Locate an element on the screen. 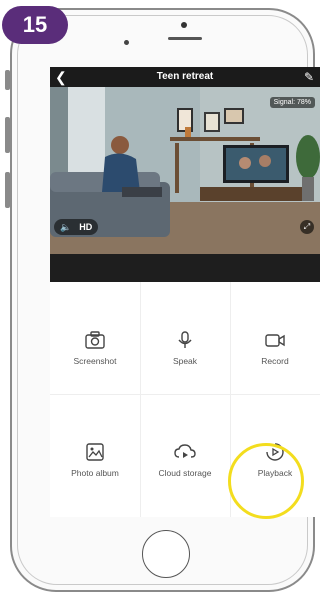  fullscreen-icon: ⤢ is located at coordinates (307, 227).